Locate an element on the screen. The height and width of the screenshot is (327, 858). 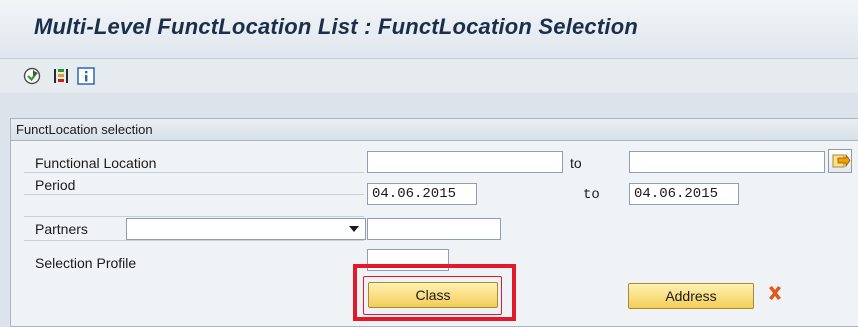
highlight-box is located at coordinates (434, 292).